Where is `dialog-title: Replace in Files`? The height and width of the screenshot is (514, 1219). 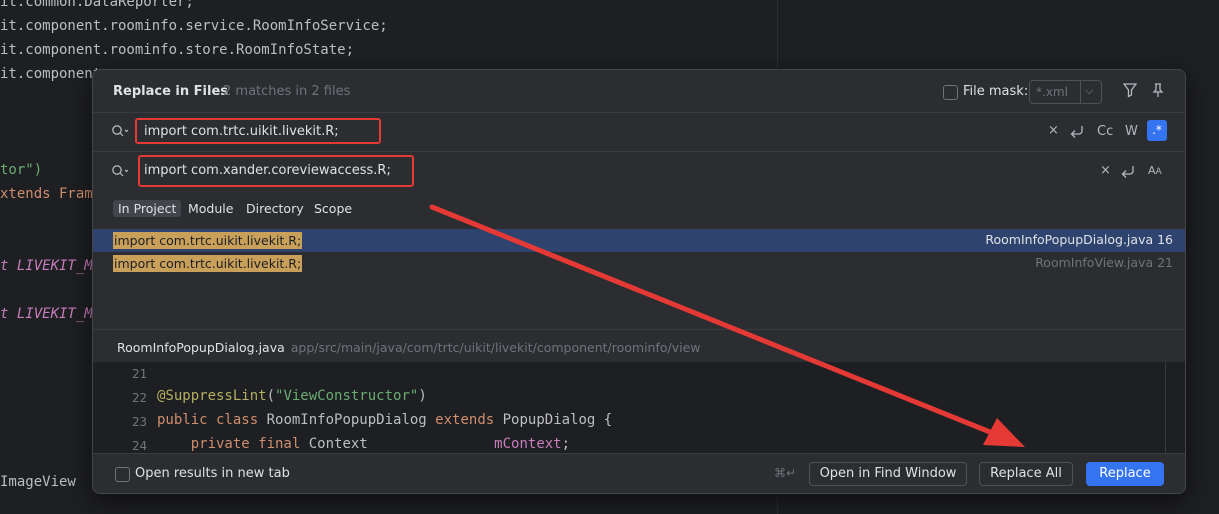
dialog-title: Replace in Files is located at coordinates (170, 91).